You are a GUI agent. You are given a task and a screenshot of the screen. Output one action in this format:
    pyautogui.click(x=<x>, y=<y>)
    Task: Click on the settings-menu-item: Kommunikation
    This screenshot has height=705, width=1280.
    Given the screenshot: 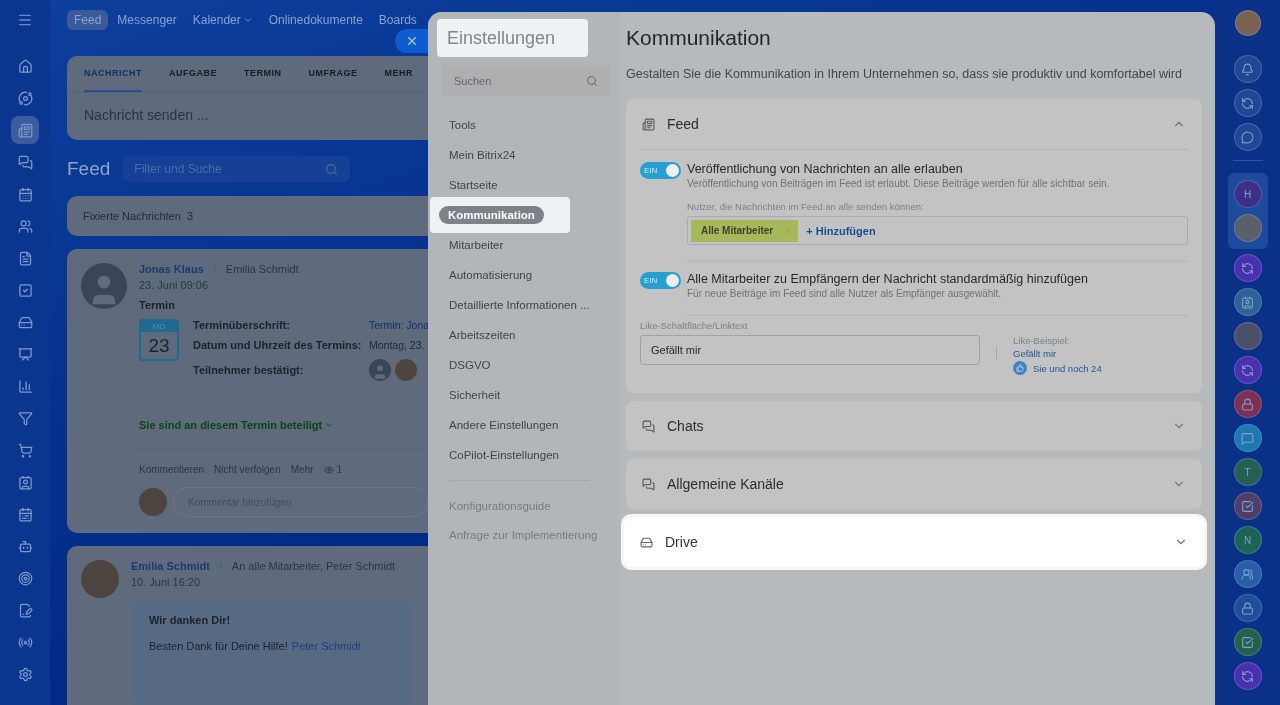 What is the action you would take?
    pyautogui.click(x=500, y=215)
    